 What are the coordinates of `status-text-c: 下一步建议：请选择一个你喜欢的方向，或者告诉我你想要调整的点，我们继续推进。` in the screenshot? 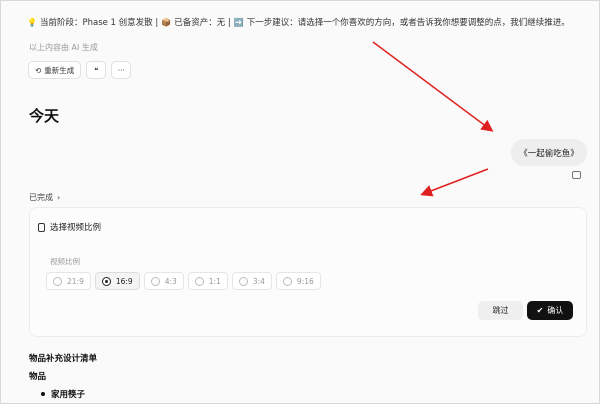 It's located at (408, 23).